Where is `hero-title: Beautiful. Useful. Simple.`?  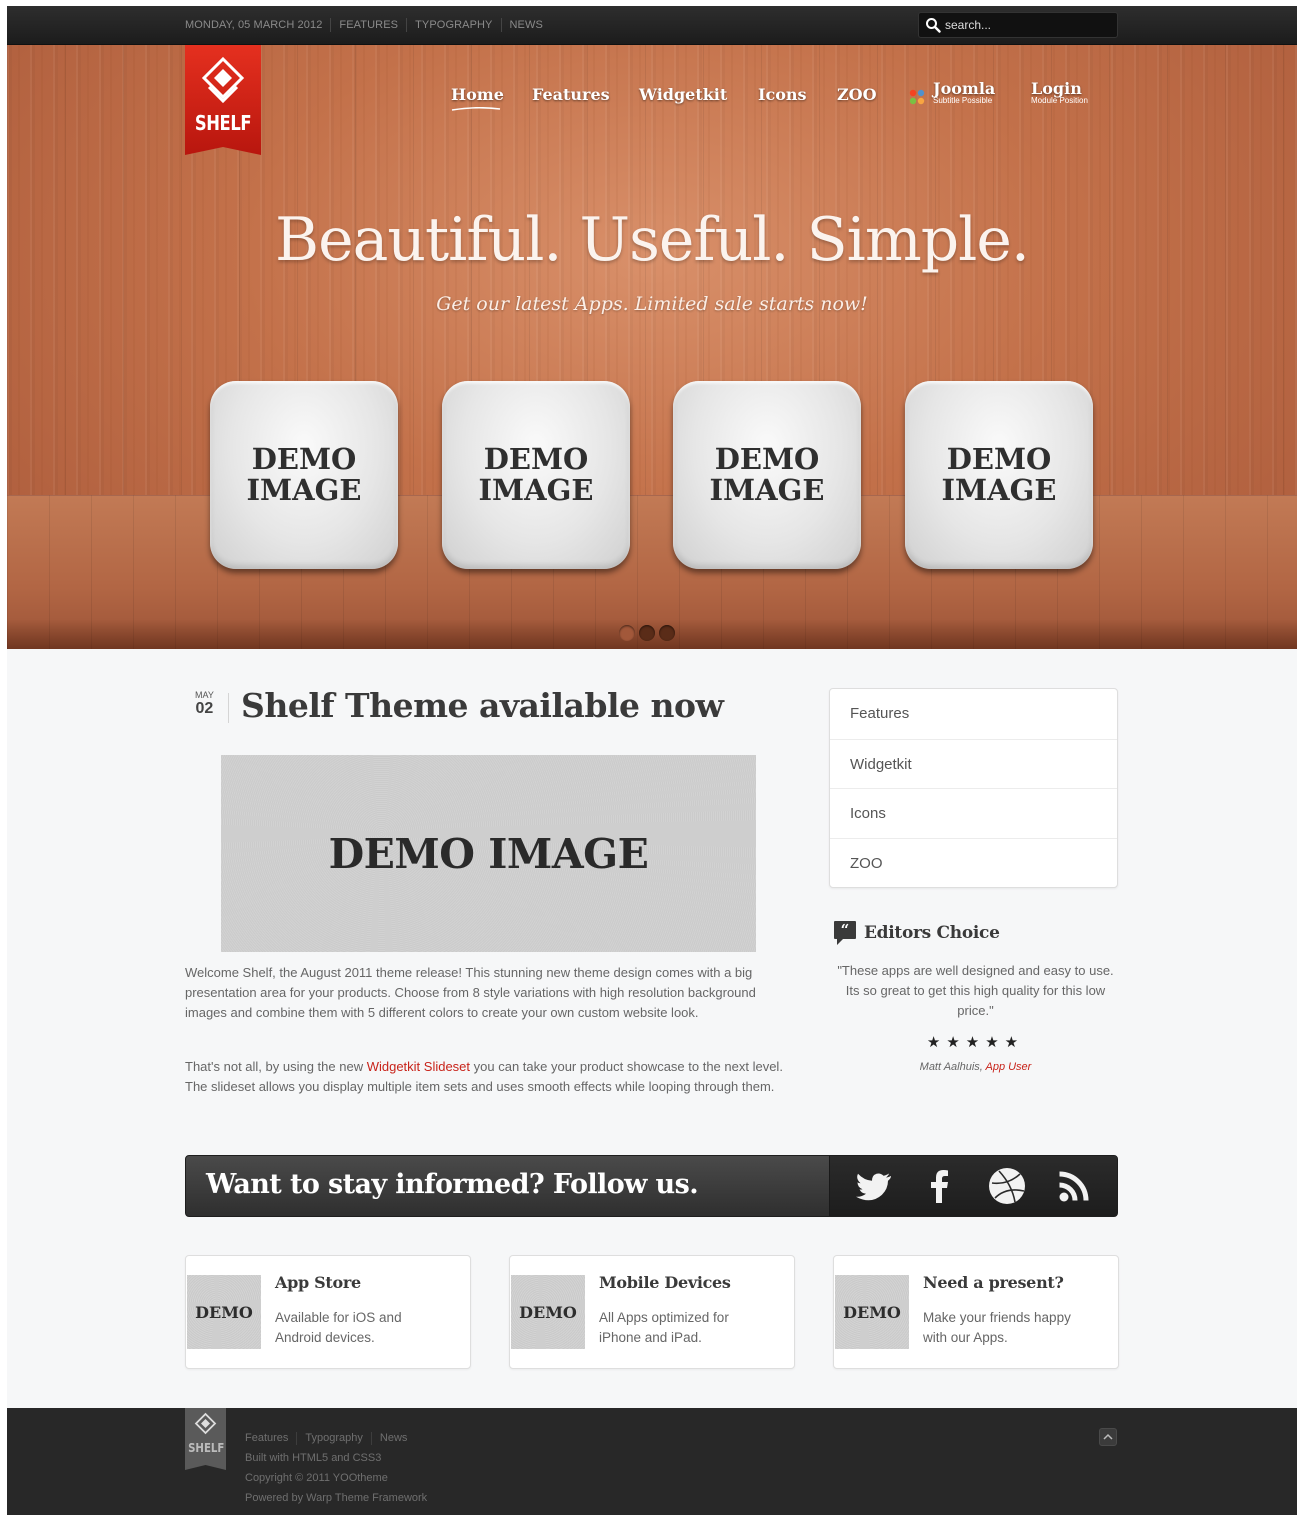
hero-title: Beautiful. Useful. Simple. is located at coordinates (652, 240).